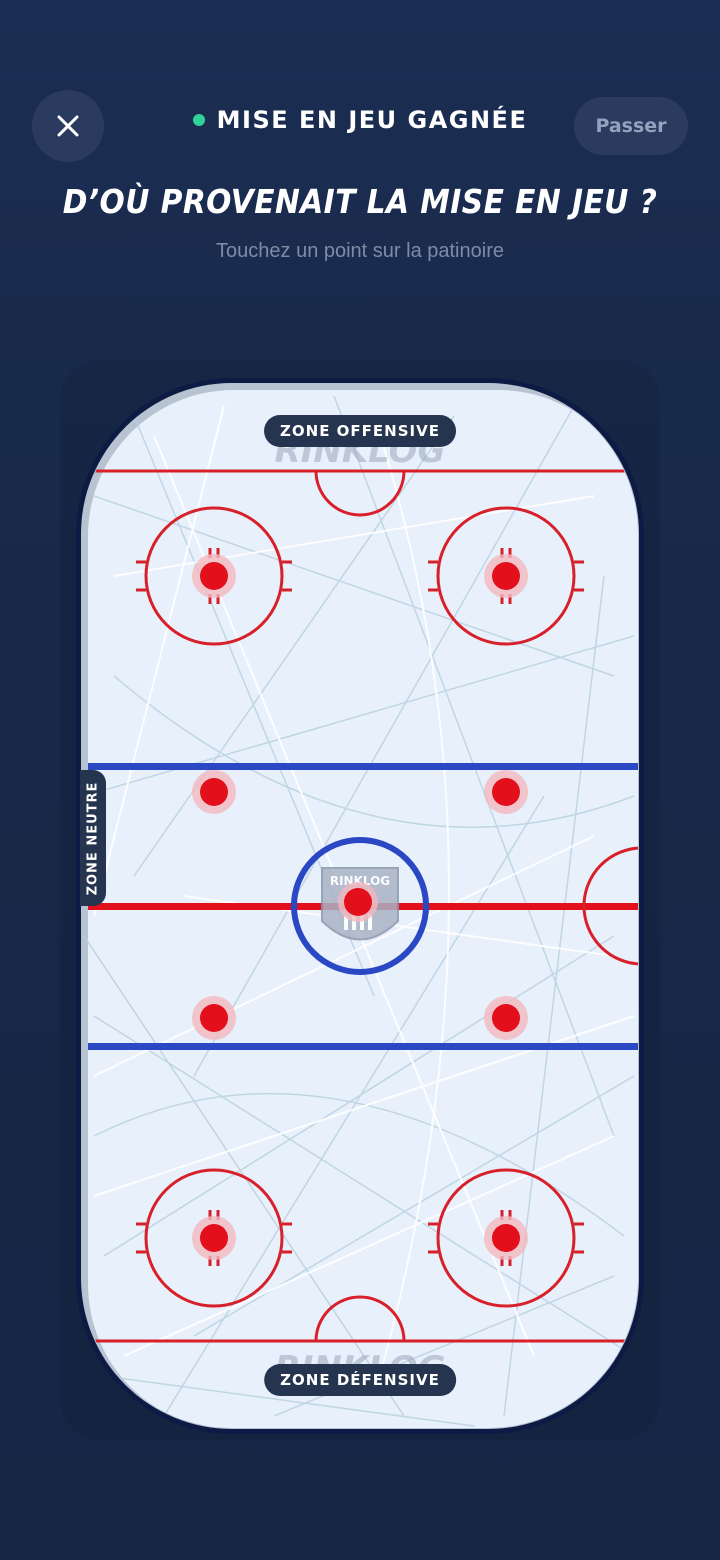 Image resolution: width=720 pixels, height=1560 pixels. What do you see at coordinates (372, 120) in the screenshot?
I see `status-text: MISE EN JEU GAGNÉE` at bounding box center [372, 120].